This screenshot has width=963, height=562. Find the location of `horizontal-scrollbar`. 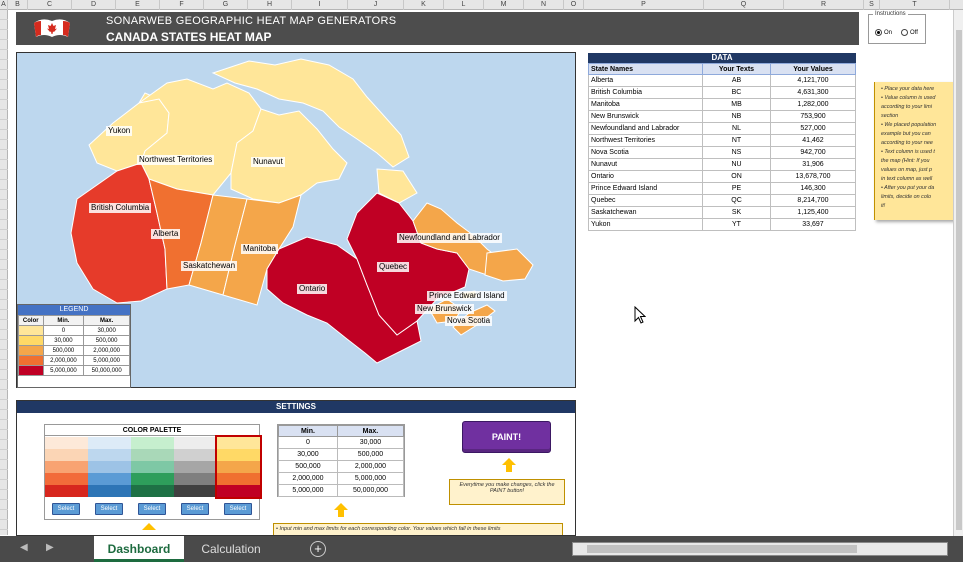

horizontal-scrollbar is located at coordinates (760, 549).